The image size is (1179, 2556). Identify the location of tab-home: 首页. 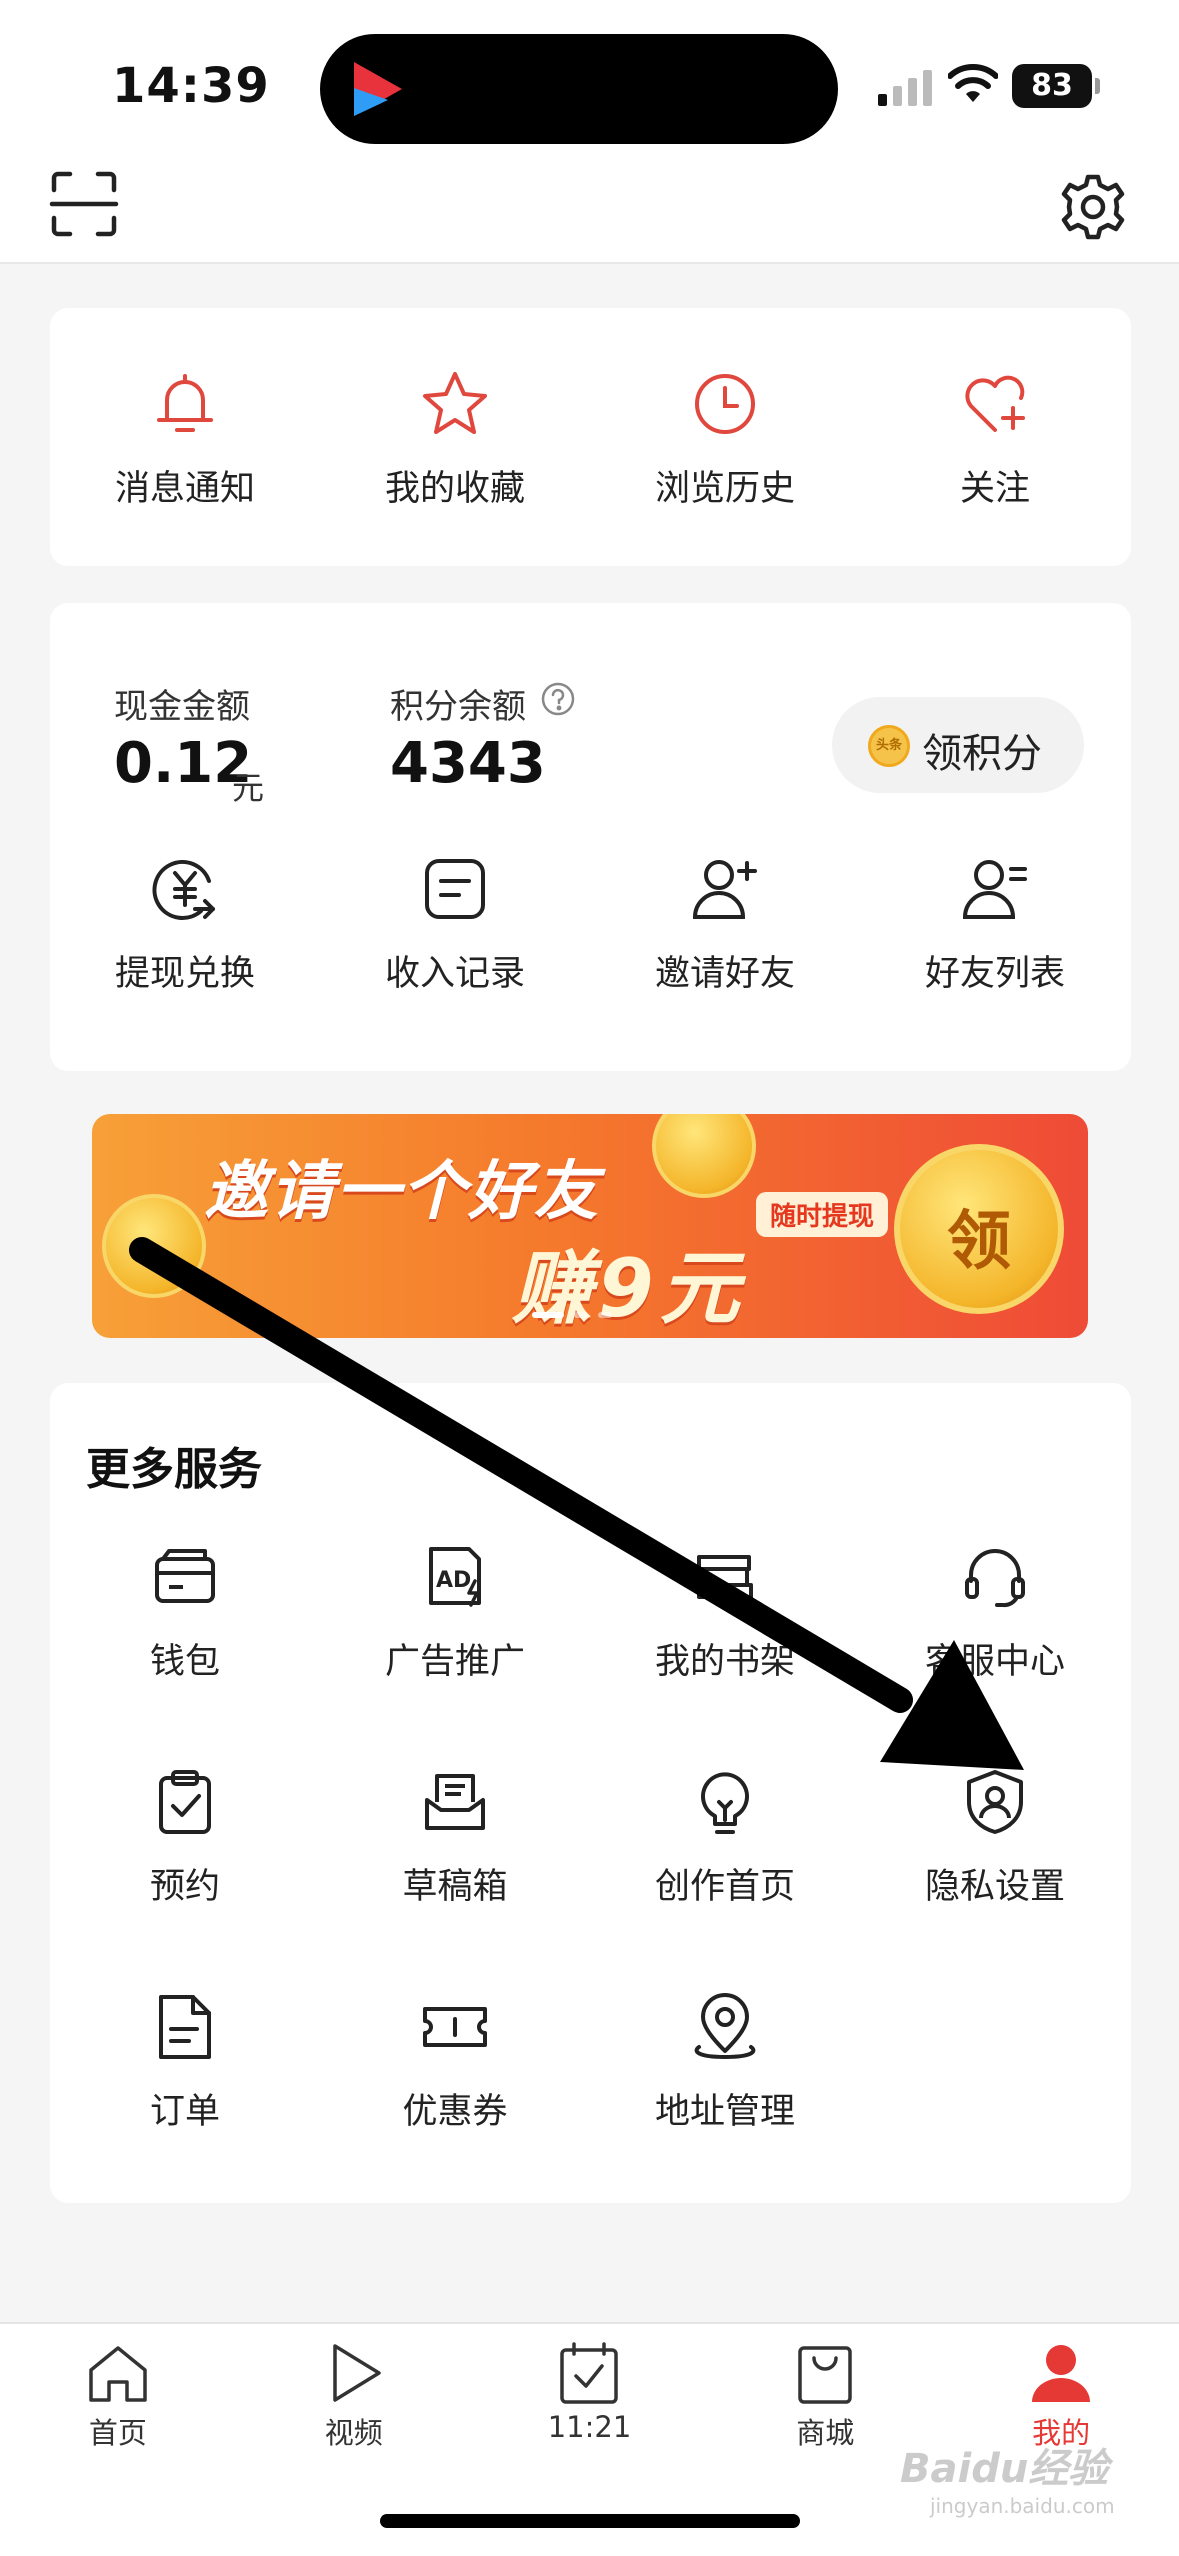
(118, 2388).